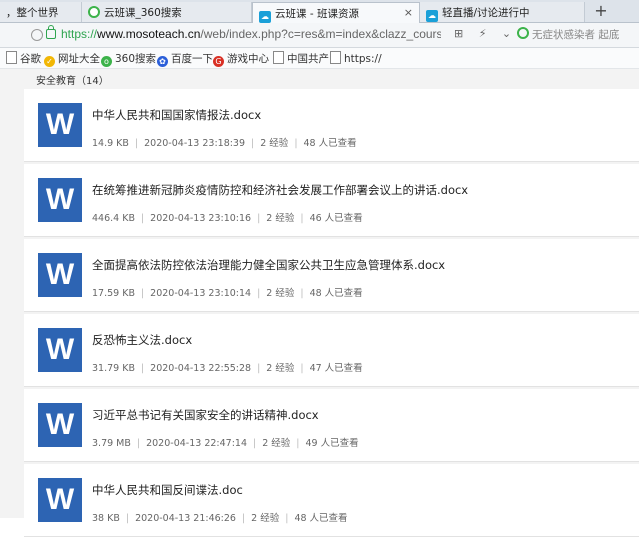 The height and width of the screenshot is (537, 639). What do you see at coordinates (356, 58) in the screenshot?
I see `bookmark-https: https://` at bounding box center [356, 58].